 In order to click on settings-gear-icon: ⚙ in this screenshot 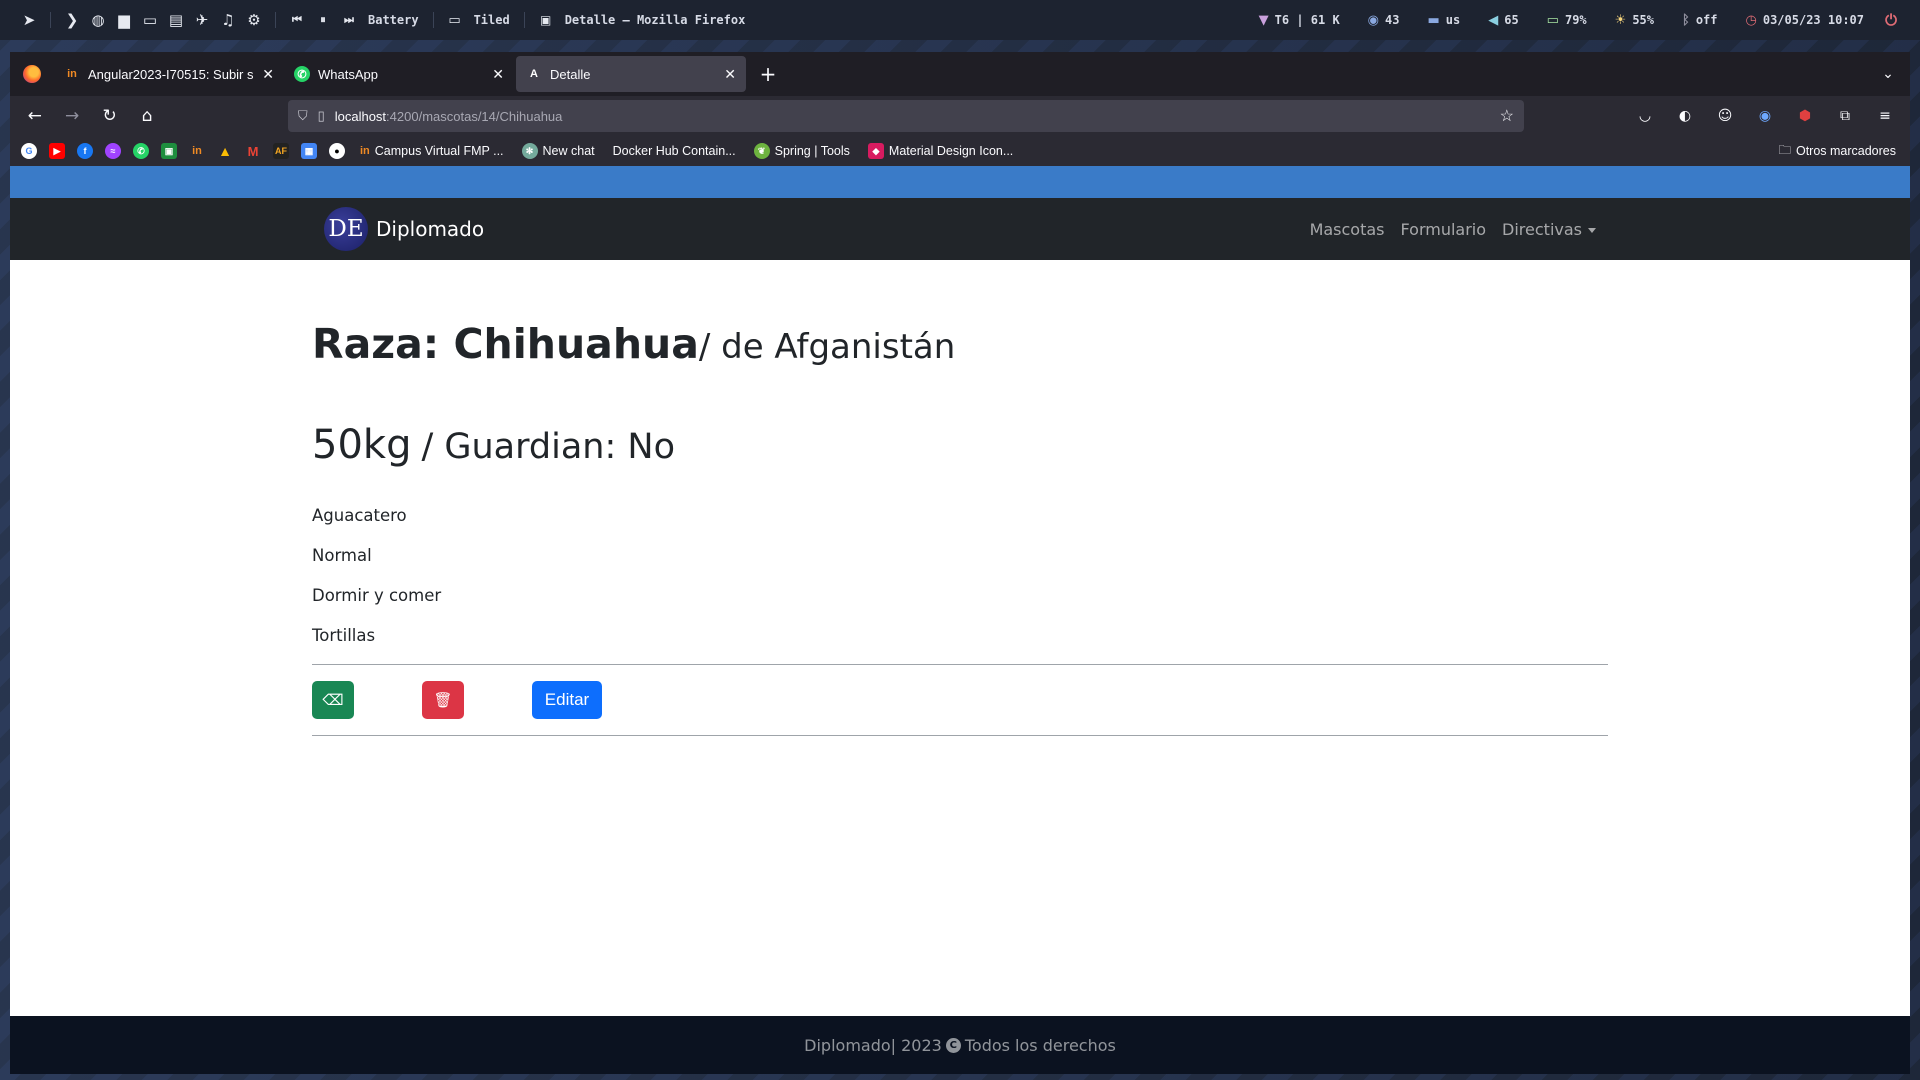, I will do `click(254, 20)`.